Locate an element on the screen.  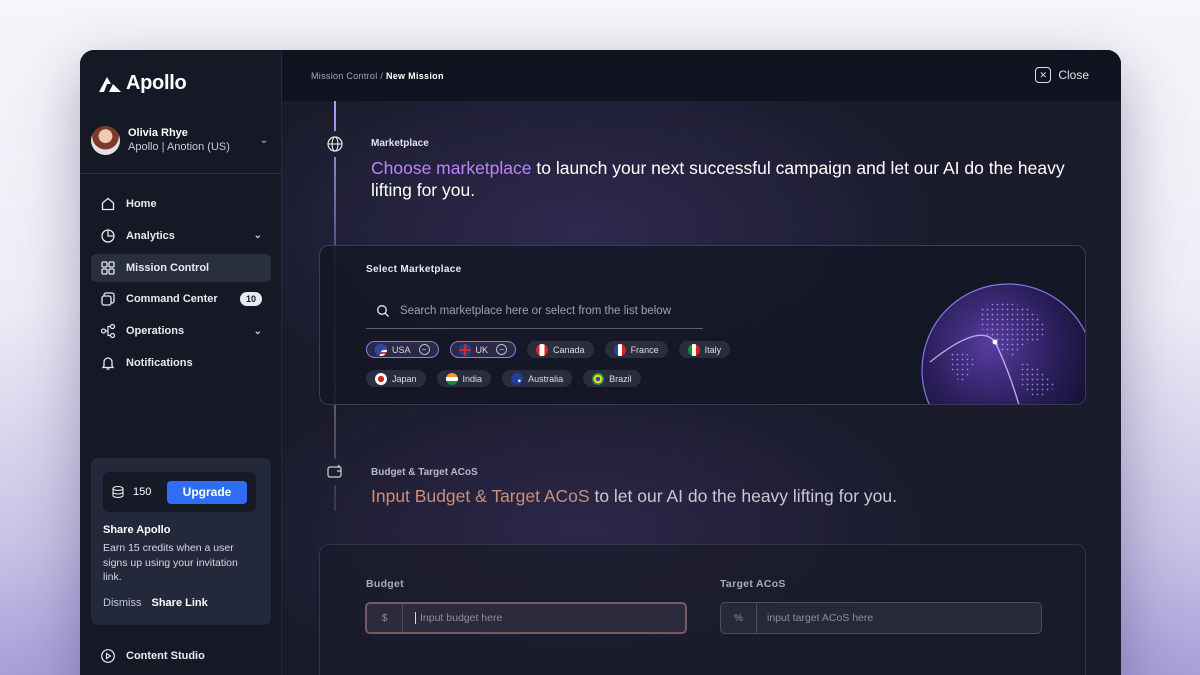
sidebar-item-operations: Operations ⌄ is located at coordinates (181, 331).